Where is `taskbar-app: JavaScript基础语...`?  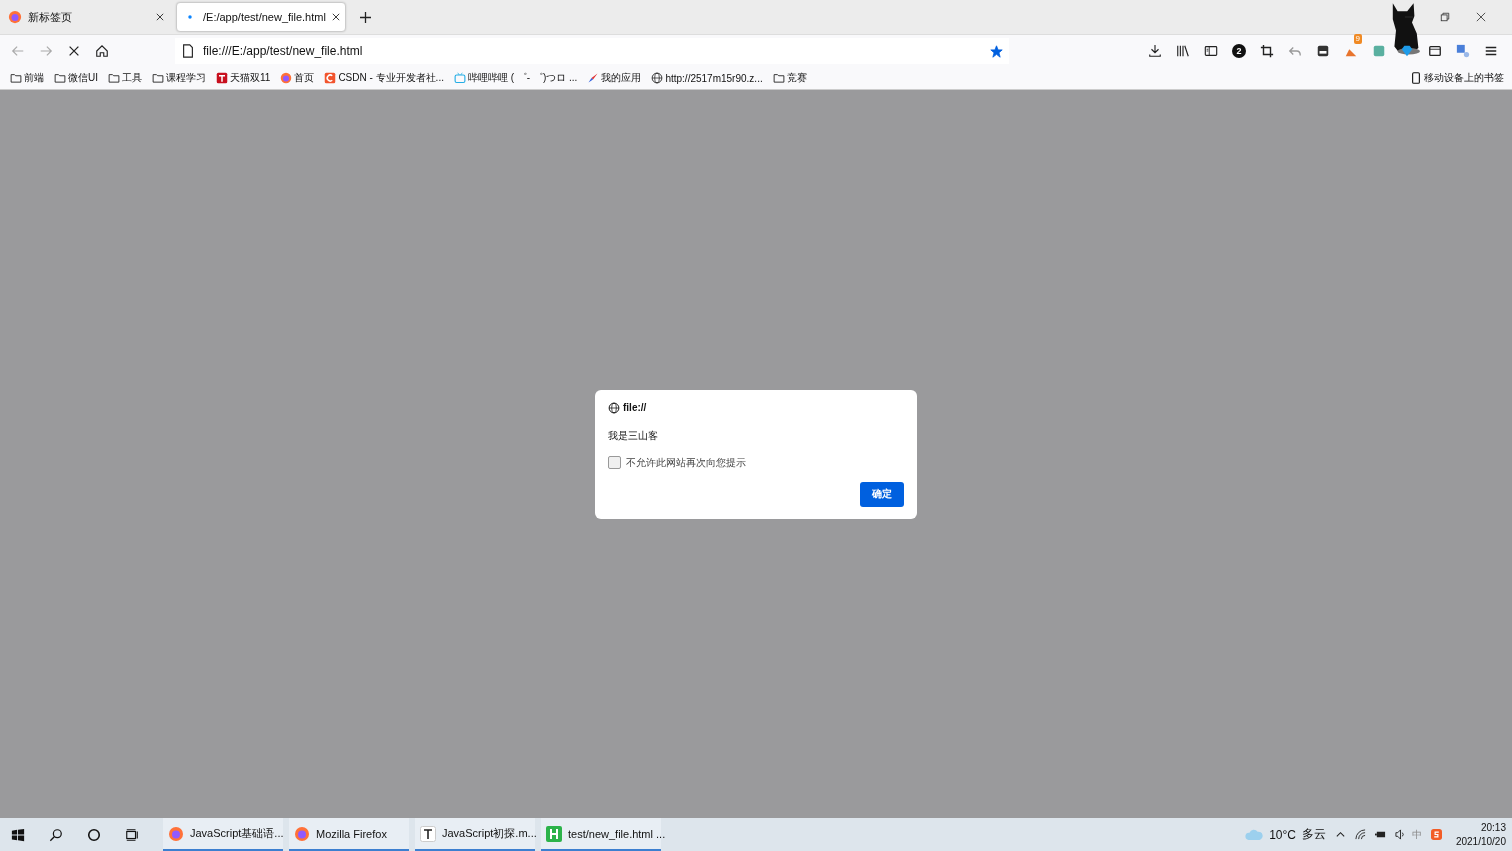
taskbar-app: JavaScript基础语... is located at coordinates (223, 834).